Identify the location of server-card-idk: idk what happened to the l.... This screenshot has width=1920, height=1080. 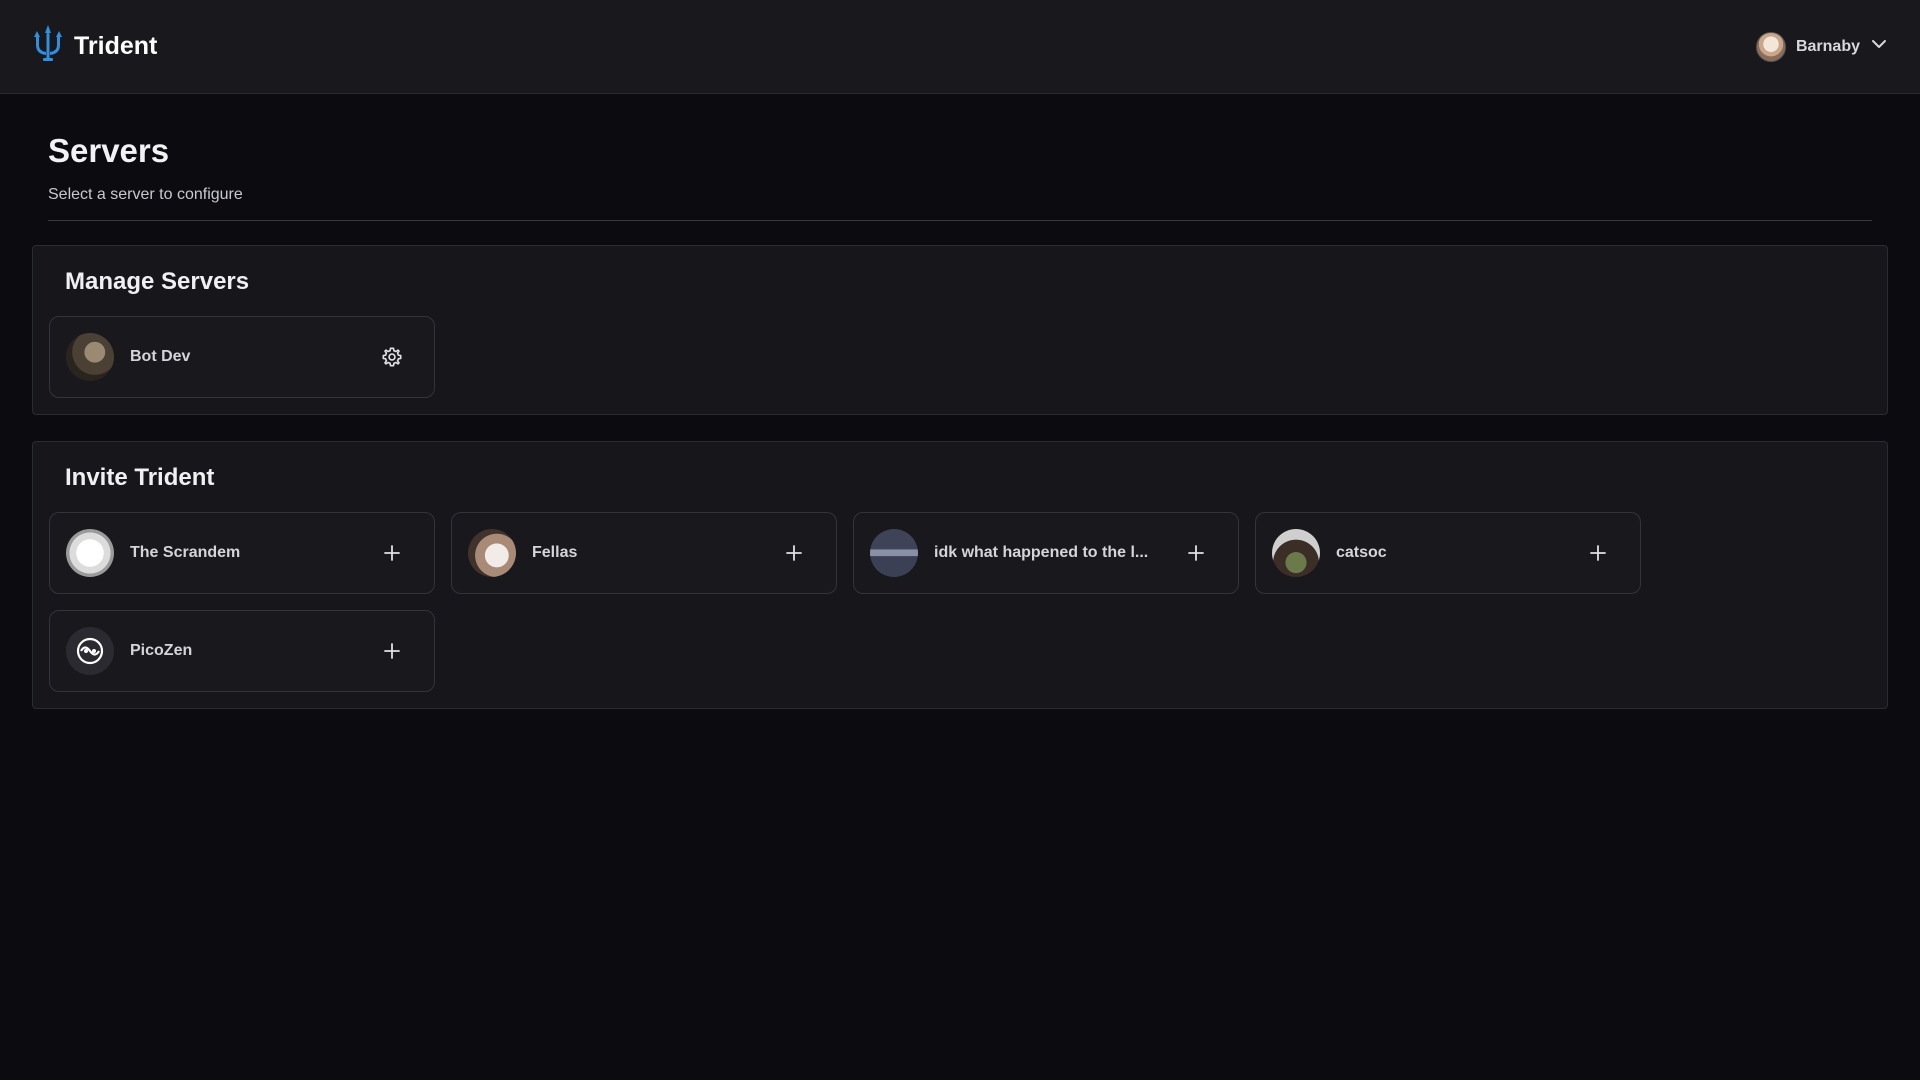
(1046, 553).